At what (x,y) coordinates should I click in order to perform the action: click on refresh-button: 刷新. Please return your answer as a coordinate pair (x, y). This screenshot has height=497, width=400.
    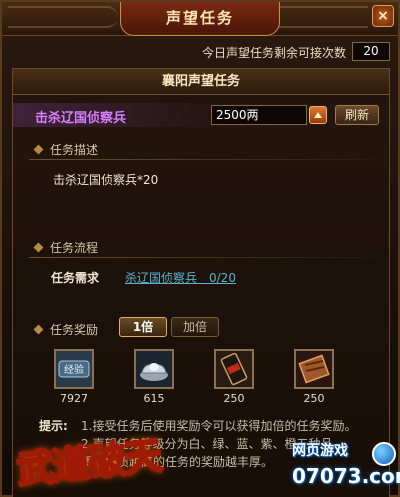
    Looking at the image, I should click on (357, 115).